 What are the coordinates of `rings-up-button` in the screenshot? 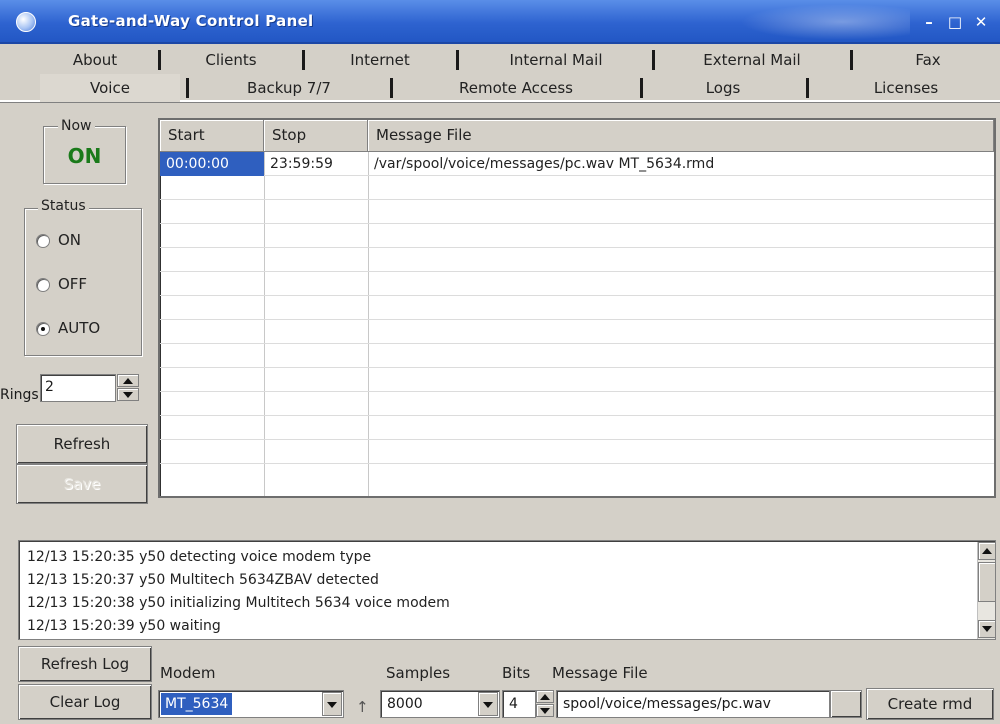 It's located at (128, 380).